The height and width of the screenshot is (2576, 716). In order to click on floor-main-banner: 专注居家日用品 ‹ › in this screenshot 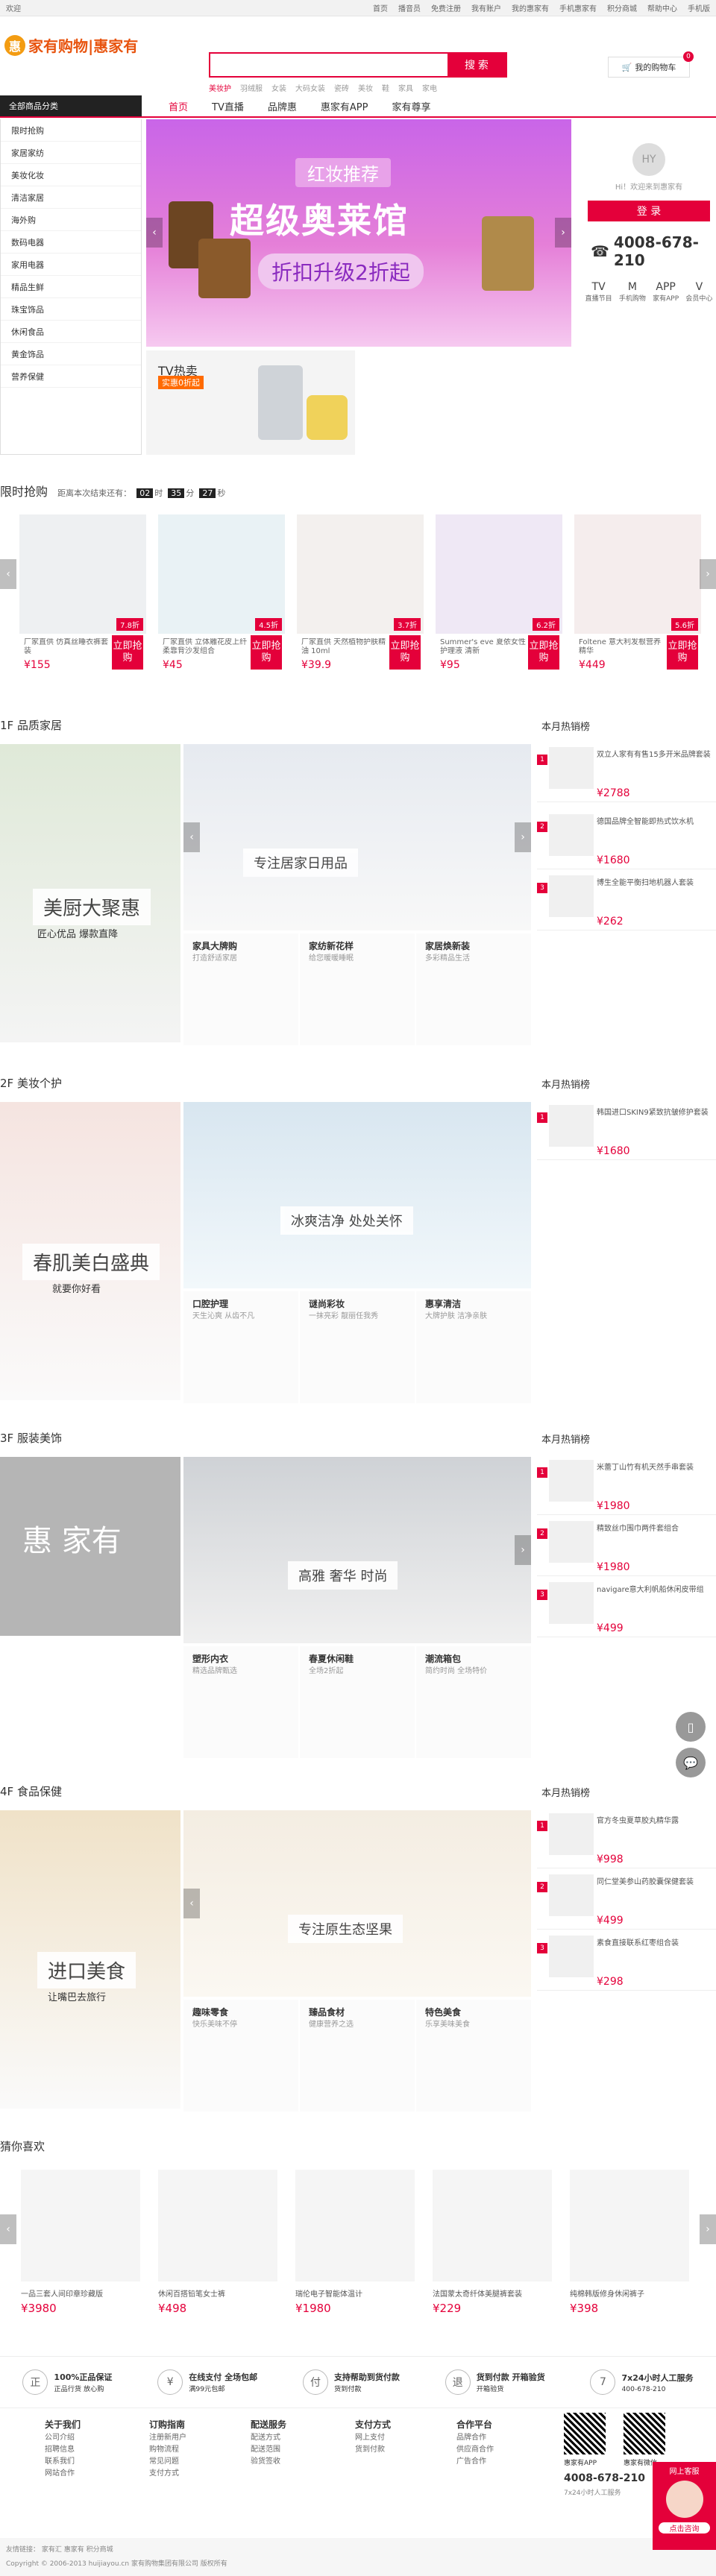, I will do `click(357, 837)`.